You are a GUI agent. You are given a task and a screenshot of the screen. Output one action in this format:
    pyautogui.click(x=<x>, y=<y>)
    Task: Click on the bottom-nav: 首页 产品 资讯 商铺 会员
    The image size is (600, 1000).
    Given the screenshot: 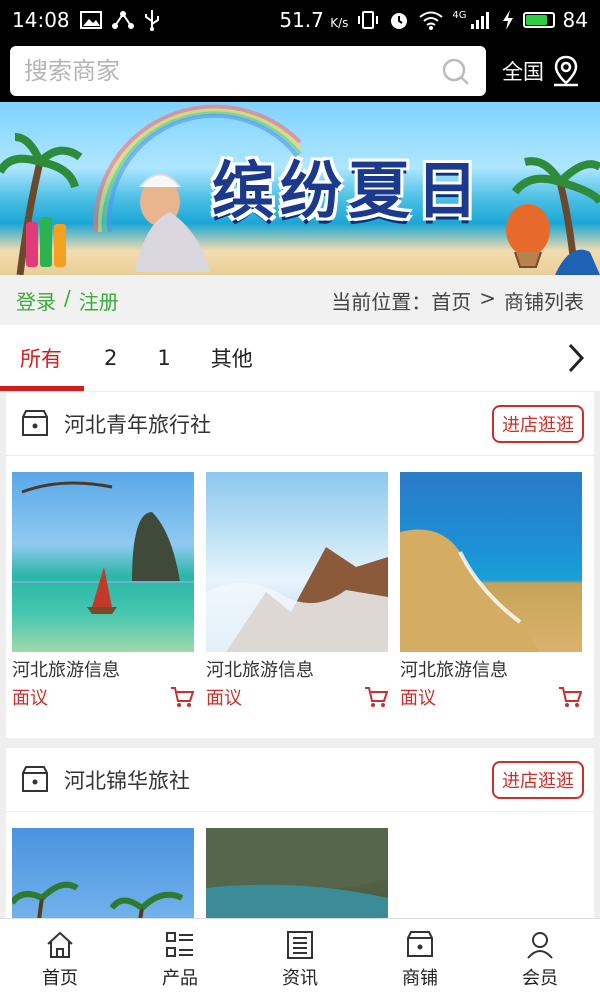 What is the action you would take?
    pyautogui.click(x=300, y=959)
    